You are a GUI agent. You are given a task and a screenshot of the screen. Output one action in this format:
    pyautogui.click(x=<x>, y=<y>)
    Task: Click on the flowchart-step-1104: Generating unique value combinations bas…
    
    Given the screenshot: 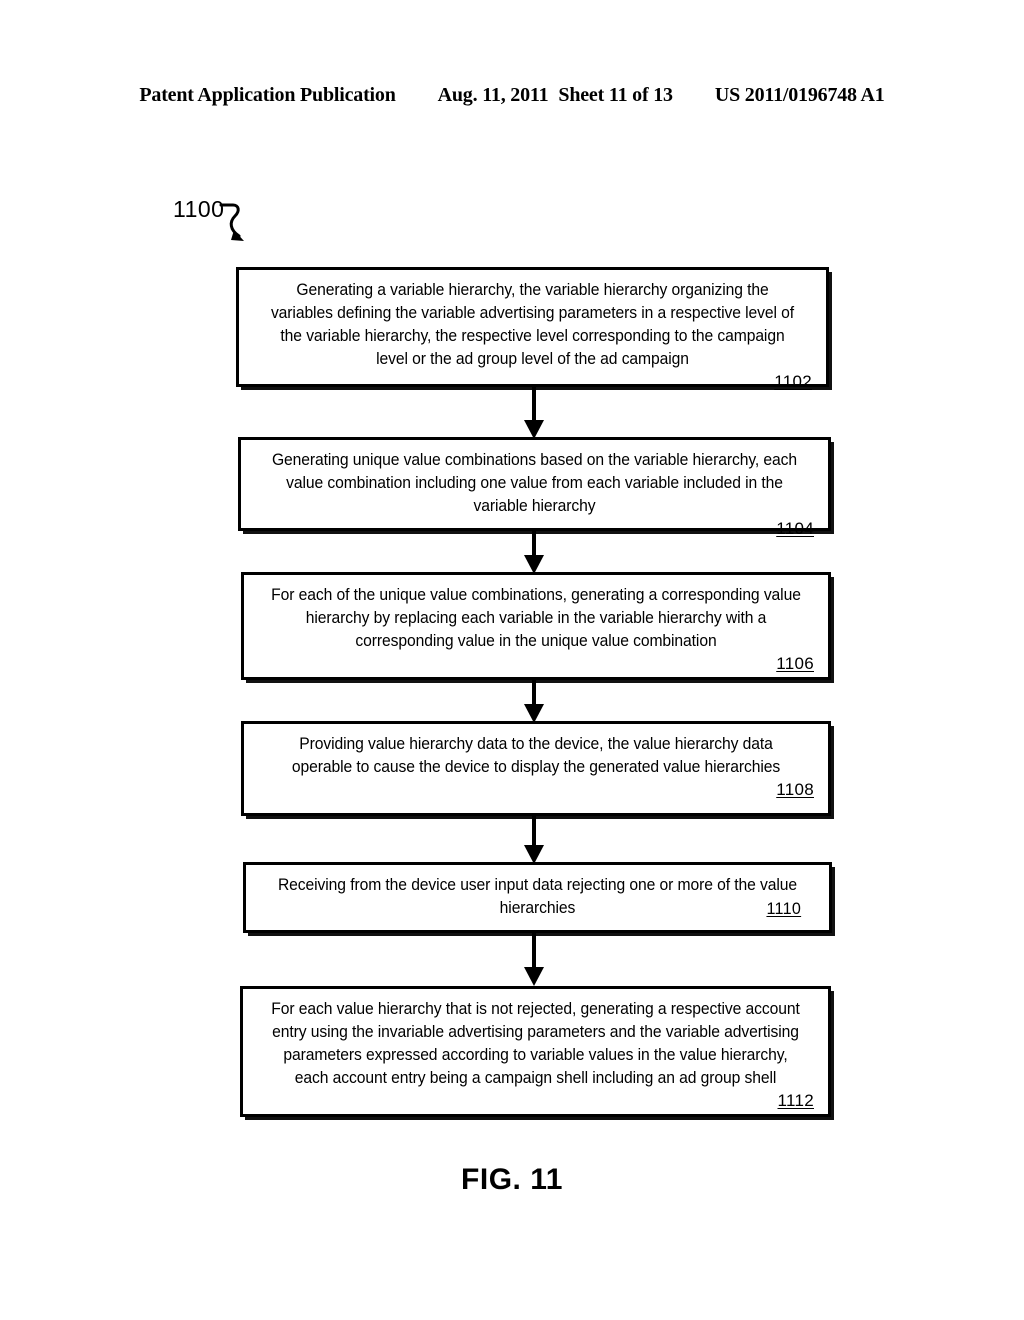 What is the action you would take?
    pyautogui.click(x=534, y=487)
    